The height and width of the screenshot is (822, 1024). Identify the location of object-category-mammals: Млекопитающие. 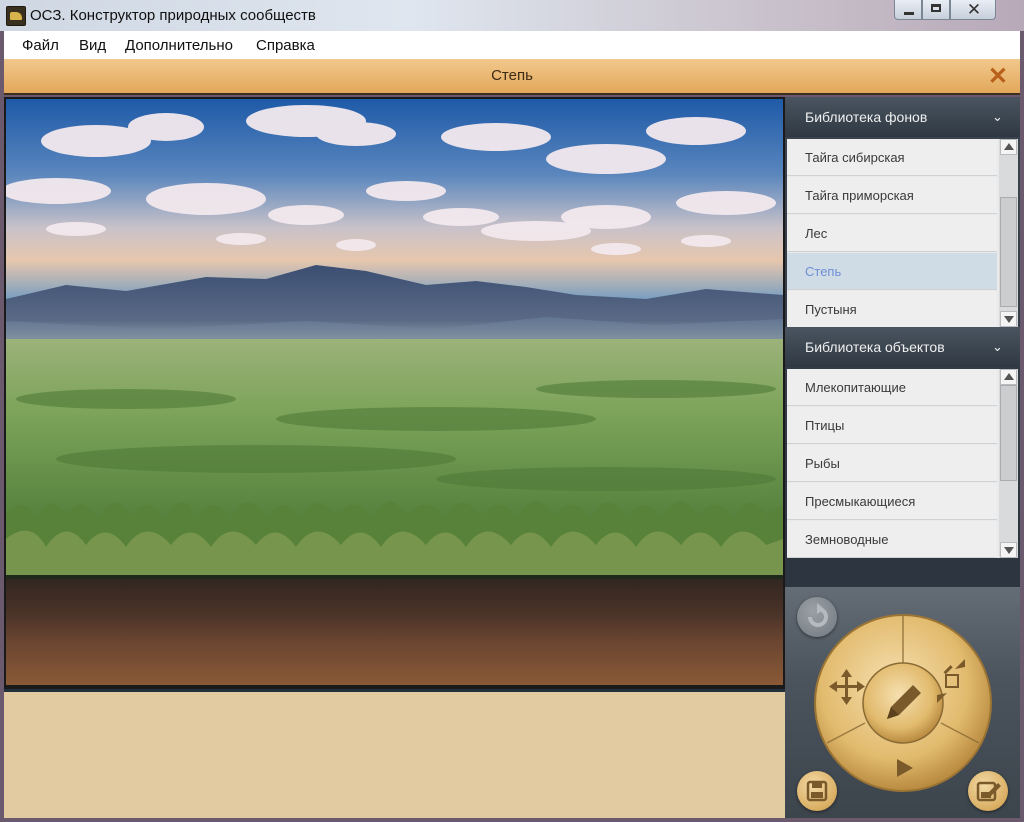
(892, 387).